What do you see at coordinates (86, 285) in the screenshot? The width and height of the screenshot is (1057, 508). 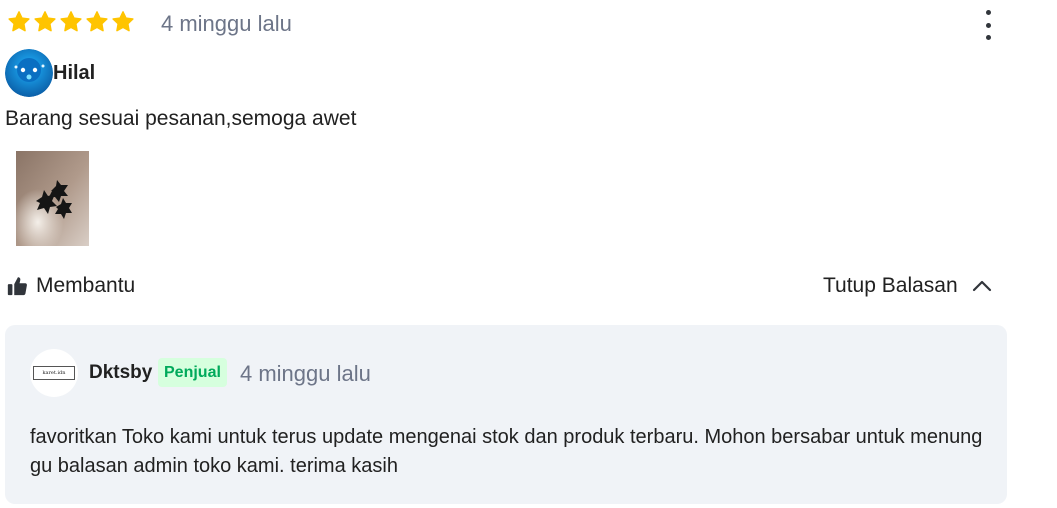 I see `helpful-label: Membantu` at bounding box center [86, 285].